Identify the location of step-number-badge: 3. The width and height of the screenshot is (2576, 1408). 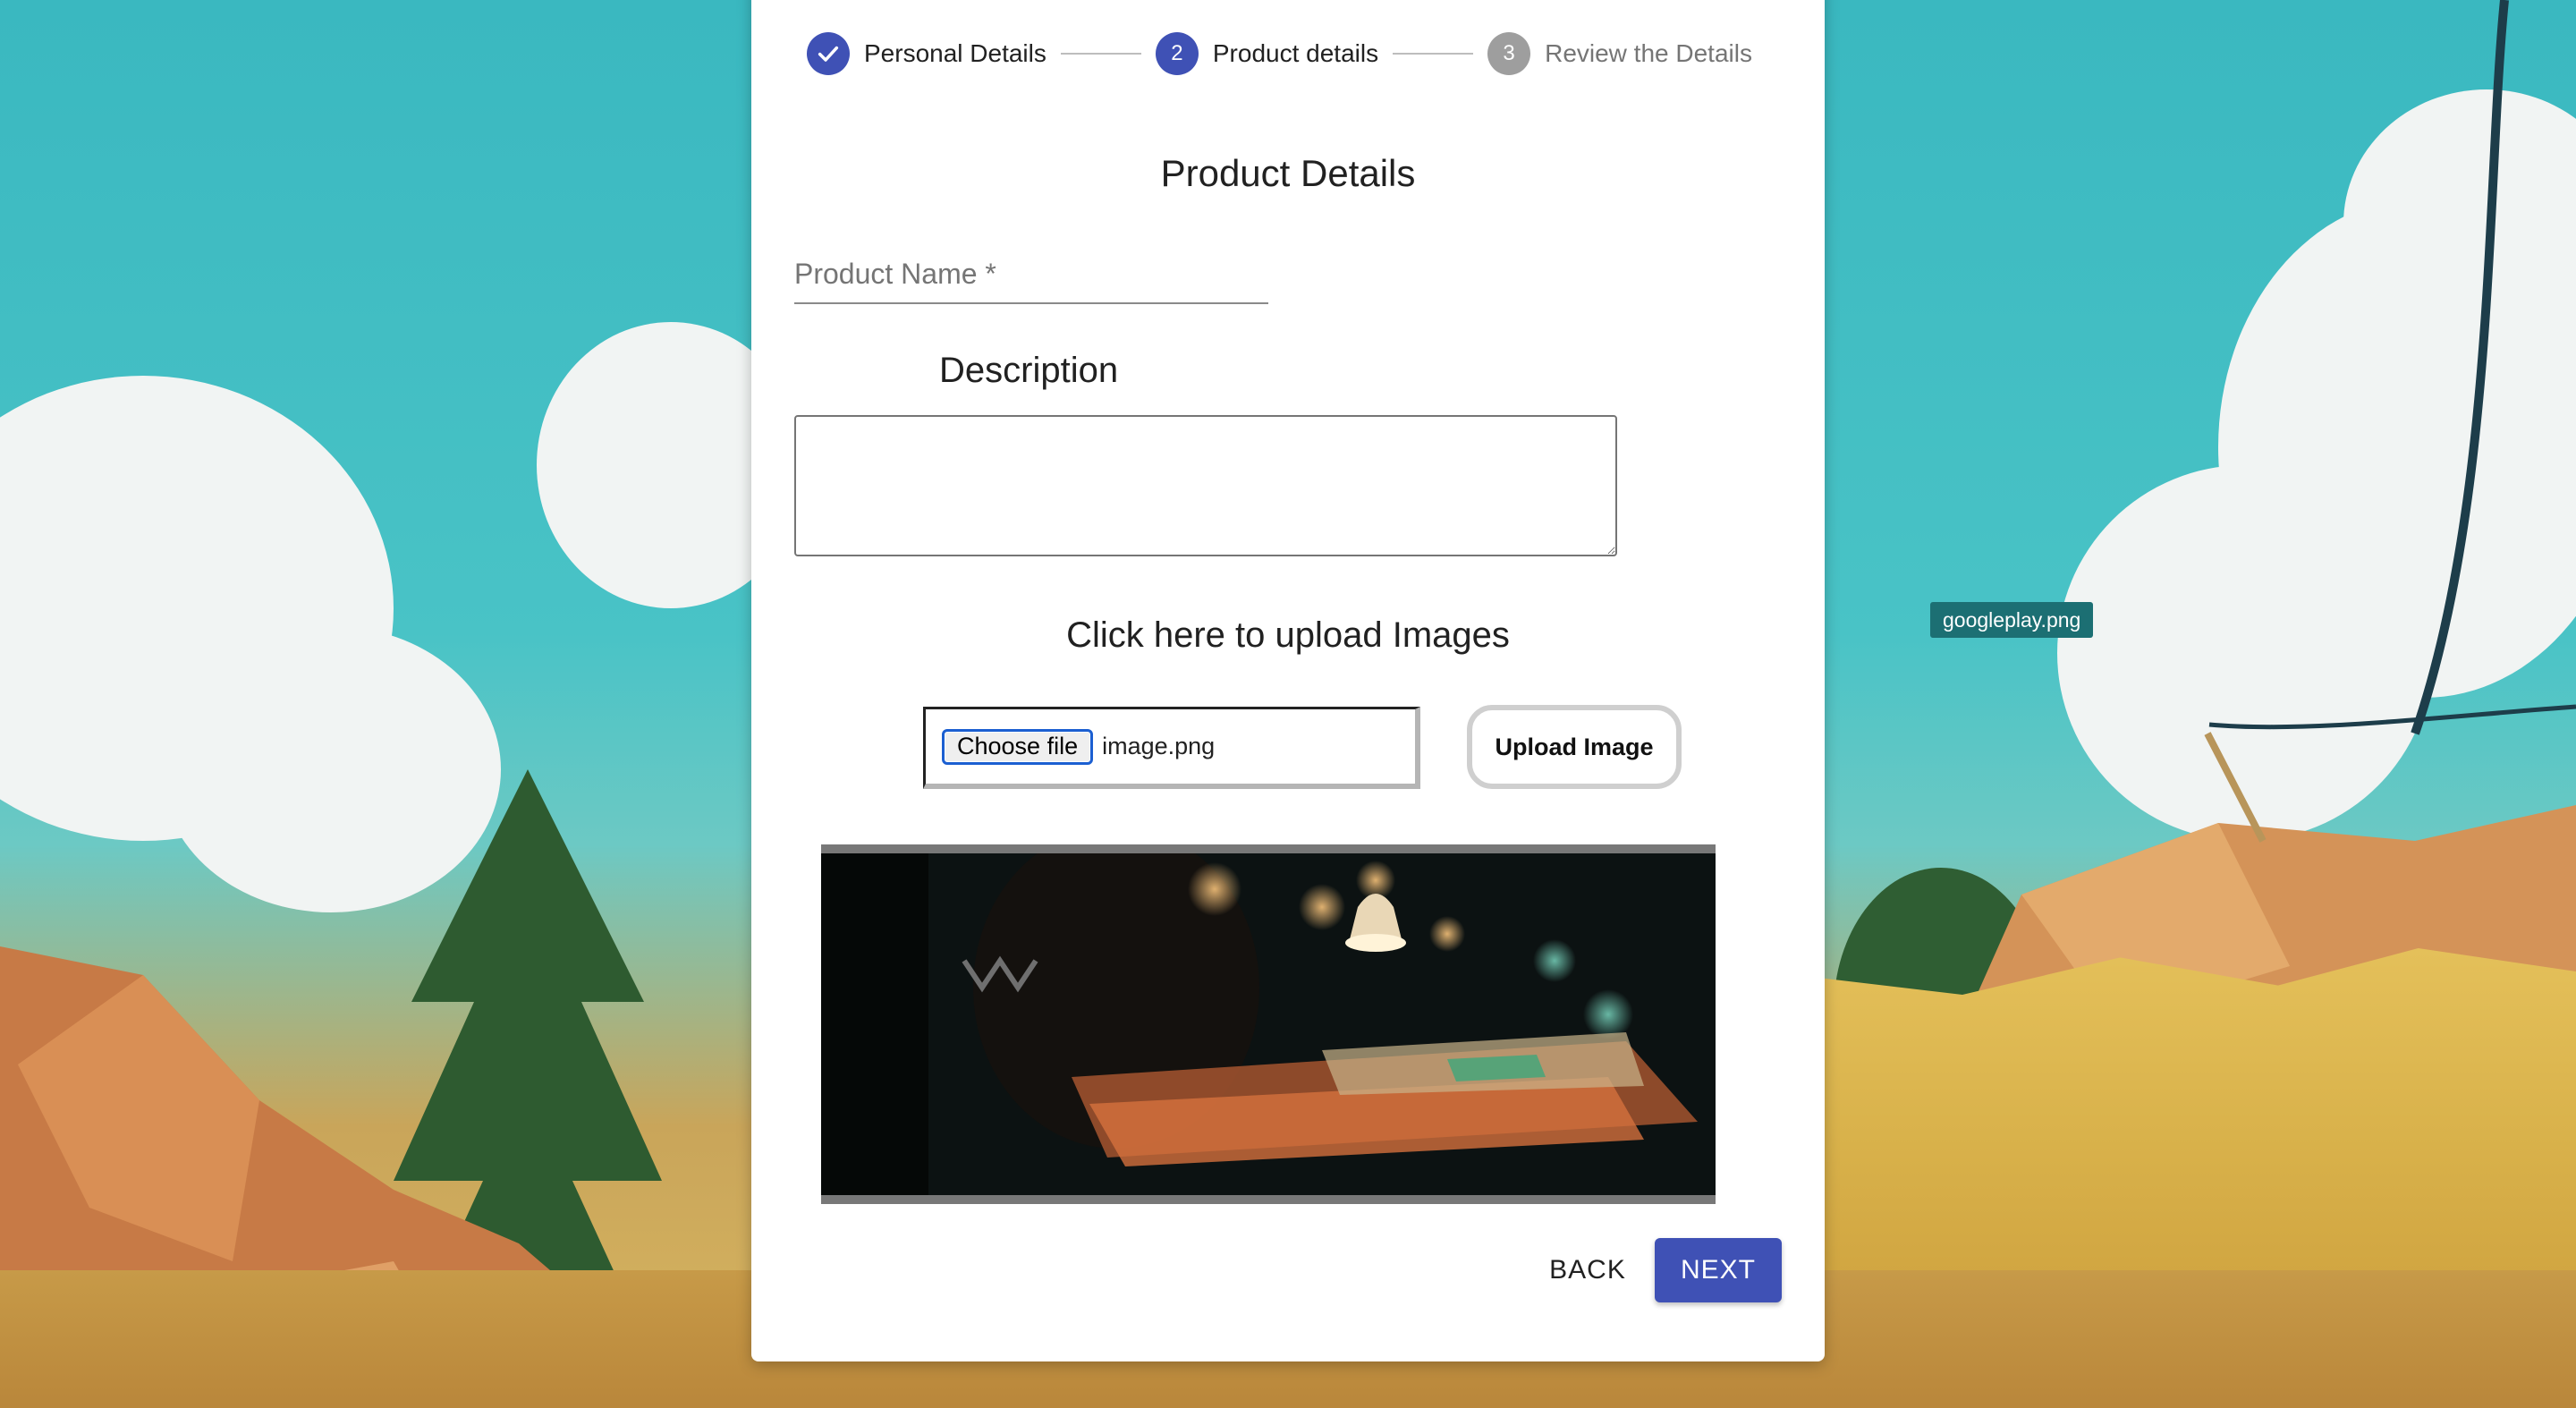
(1509, 54).